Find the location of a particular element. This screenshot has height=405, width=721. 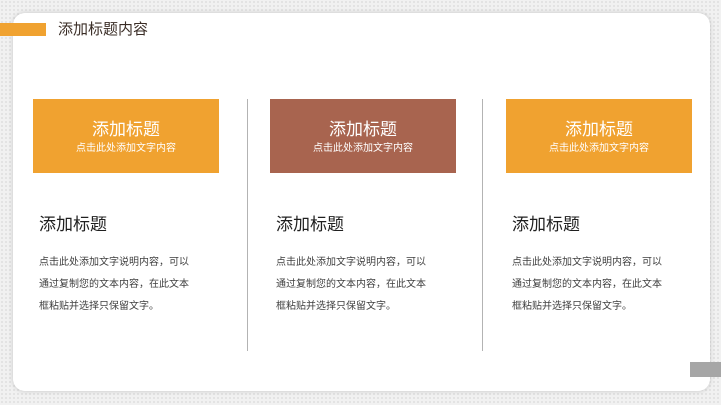

banner-box-1: 添加标题 点击此处添加文字内容 is located at coordinates (126, 136).